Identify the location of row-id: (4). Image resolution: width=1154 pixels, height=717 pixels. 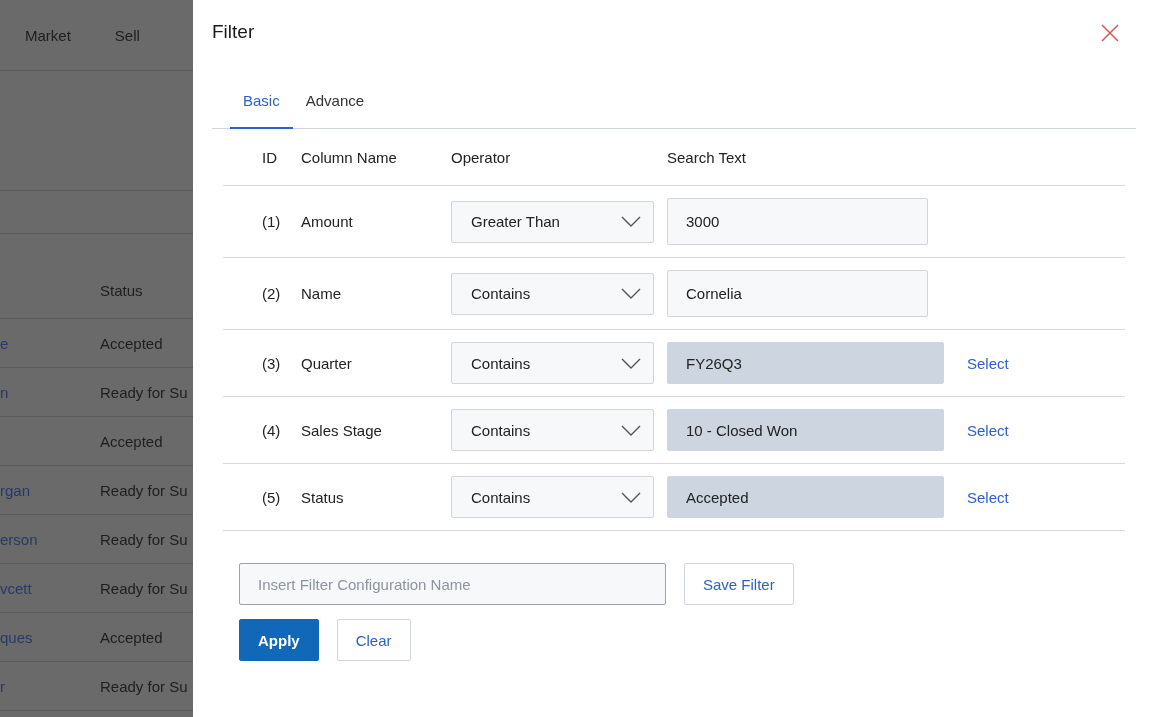
(271, 430).